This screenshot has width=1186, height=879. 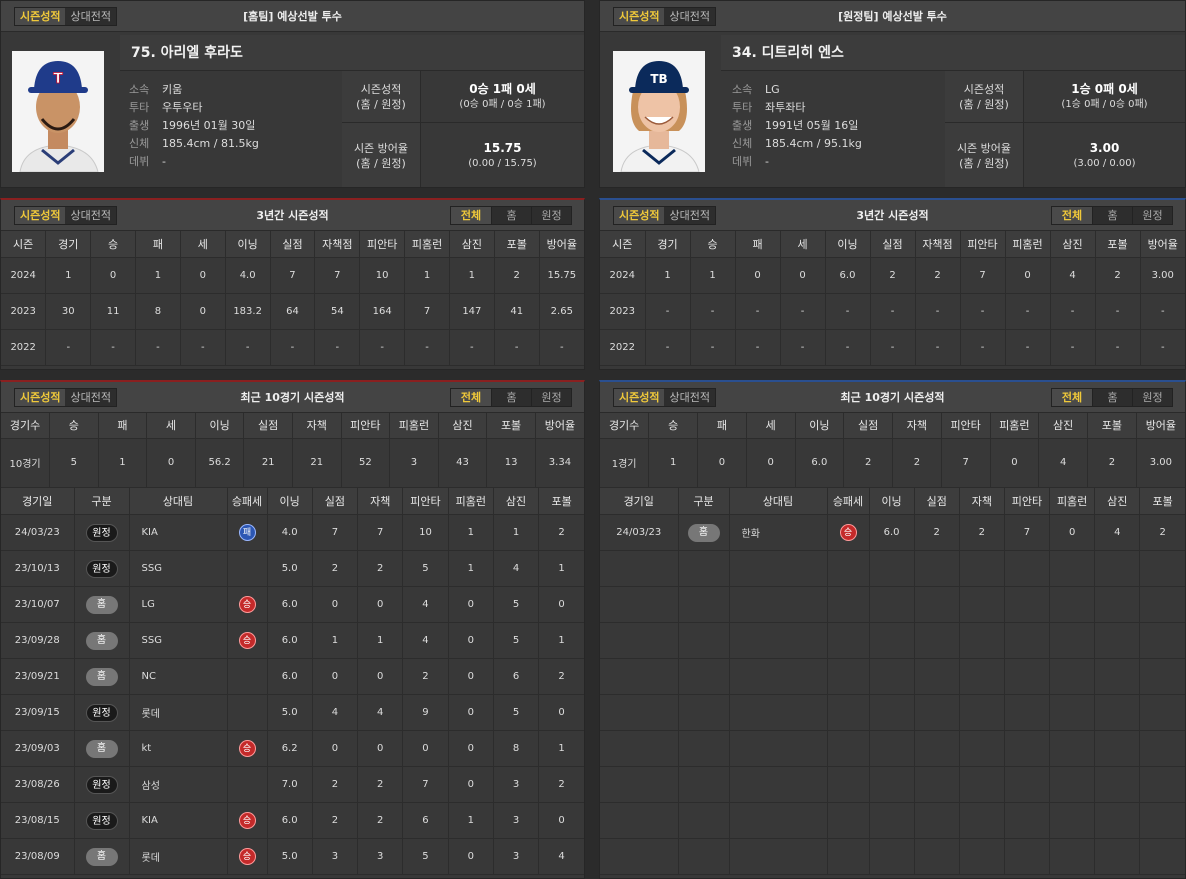 What do you see at coordinates (1104, 154) in the screenshot?
I see `season-era-value: 3.00 (3.00 / 0.00)` at bounding box center [1104, 154].